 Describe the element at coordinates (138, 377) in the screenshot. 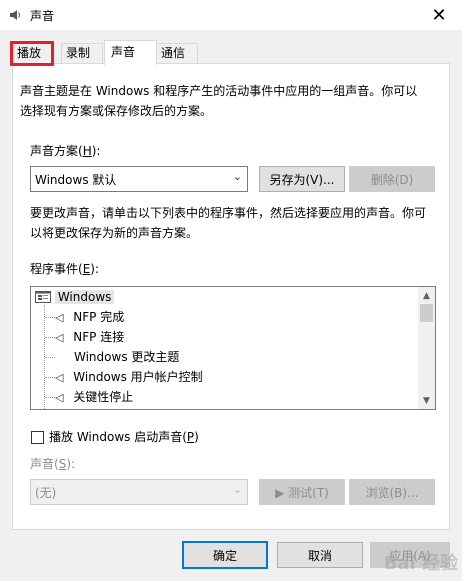

I see `list-item-label: Windows 用户帐户控制` at that location.